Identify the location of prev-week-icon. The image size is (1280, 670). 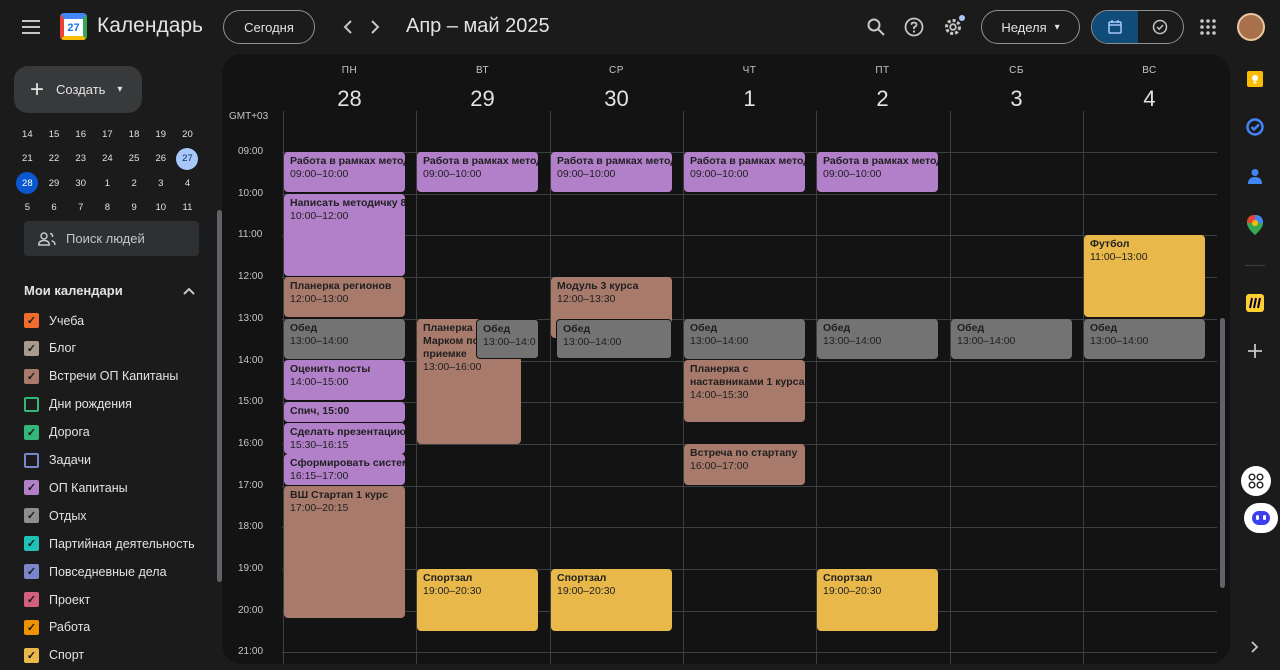
(347, 27).